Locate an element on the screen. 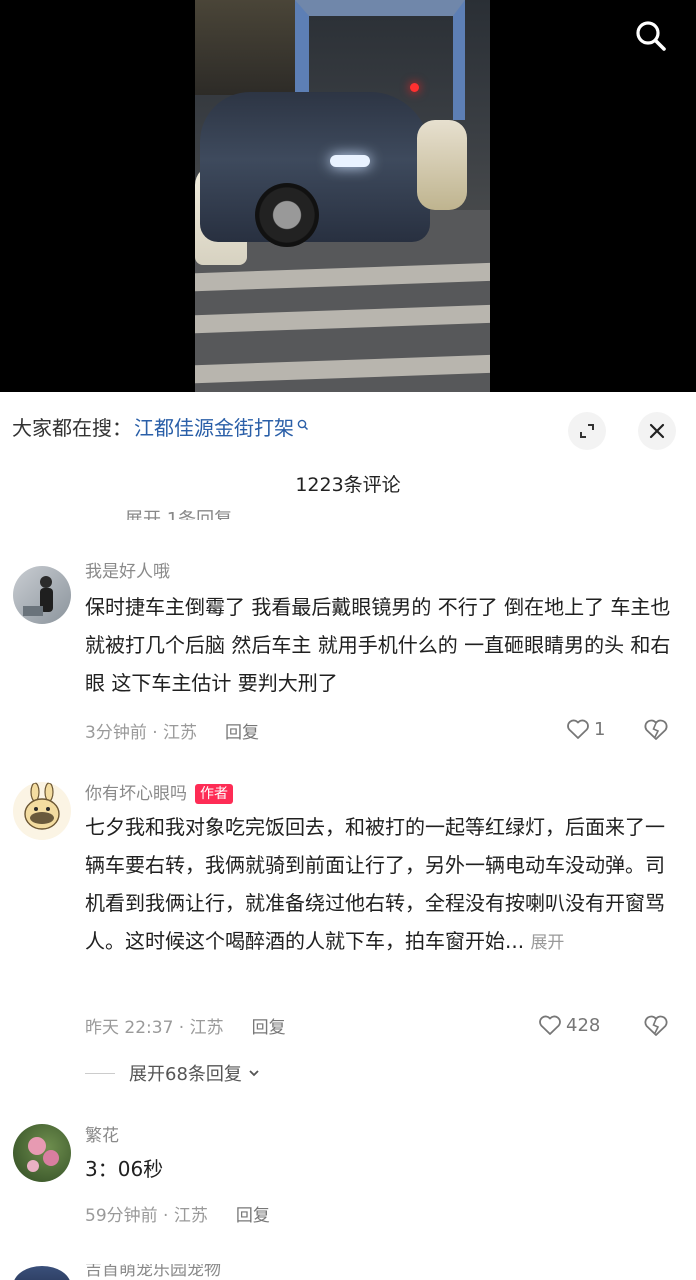 The width and height of the screenshot is (696, 1280). truncated-reply-row: 展开 1条回复 is located at coordinates (190, 515).